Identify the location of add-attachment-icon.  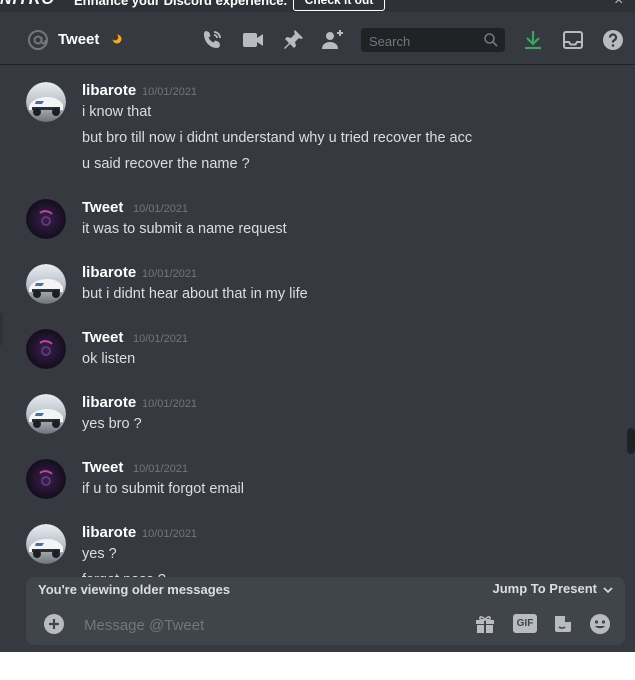
(54, 624).